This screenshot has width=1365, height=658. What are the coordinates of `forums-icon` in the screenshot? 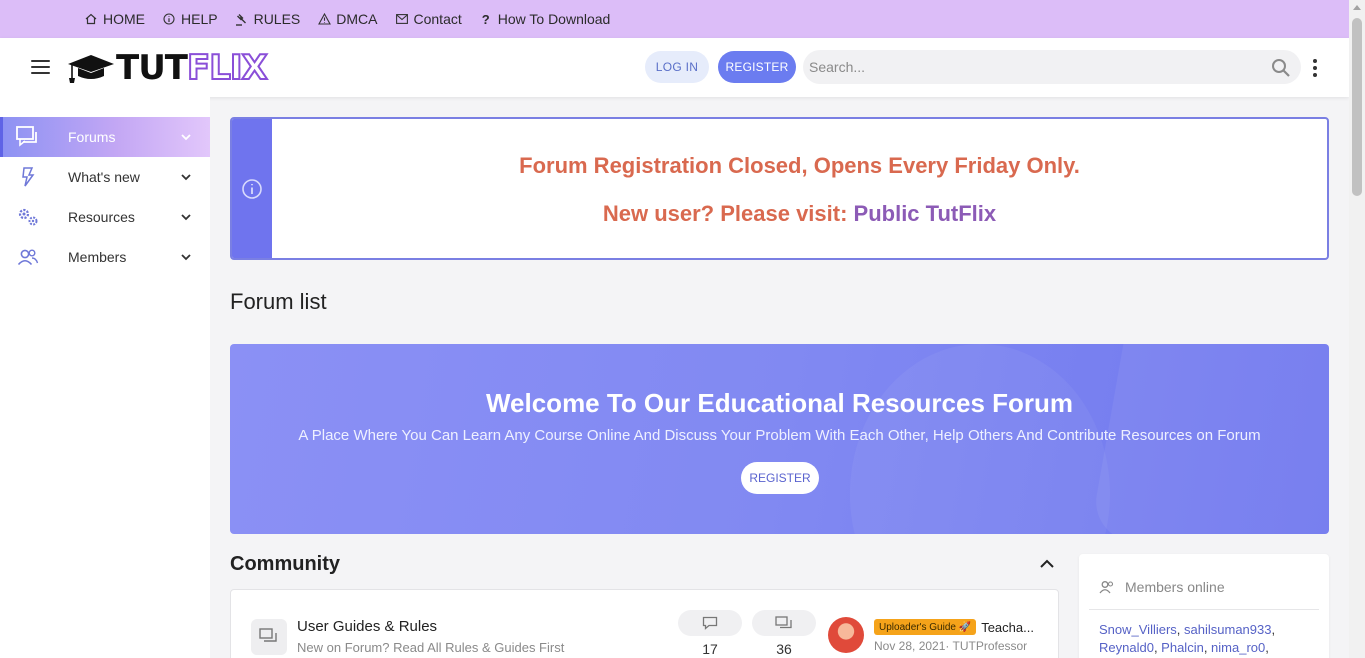 It's located at (28, 137).